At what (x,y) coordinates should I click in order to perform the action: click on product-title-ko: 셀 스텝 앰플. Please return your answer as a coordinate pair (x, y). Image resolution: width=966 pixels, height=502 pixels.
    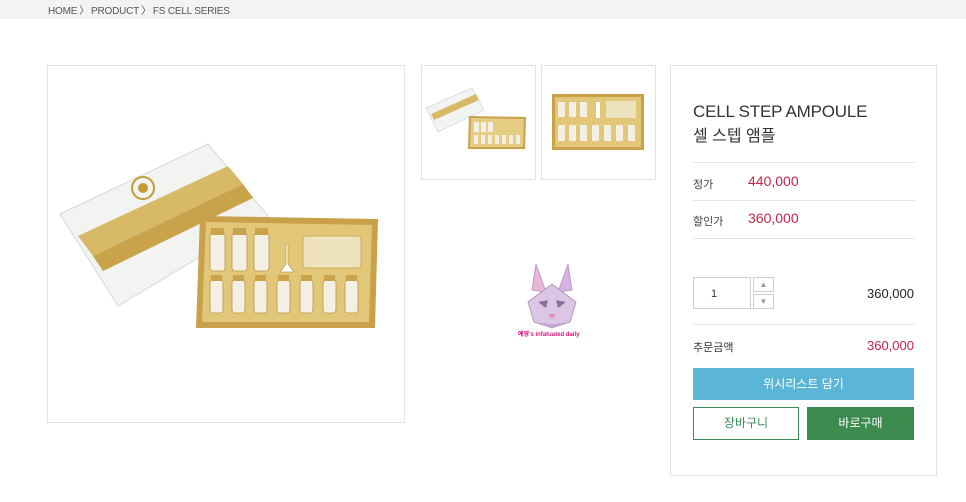
    Looking at the image, I should click on (734, 136).